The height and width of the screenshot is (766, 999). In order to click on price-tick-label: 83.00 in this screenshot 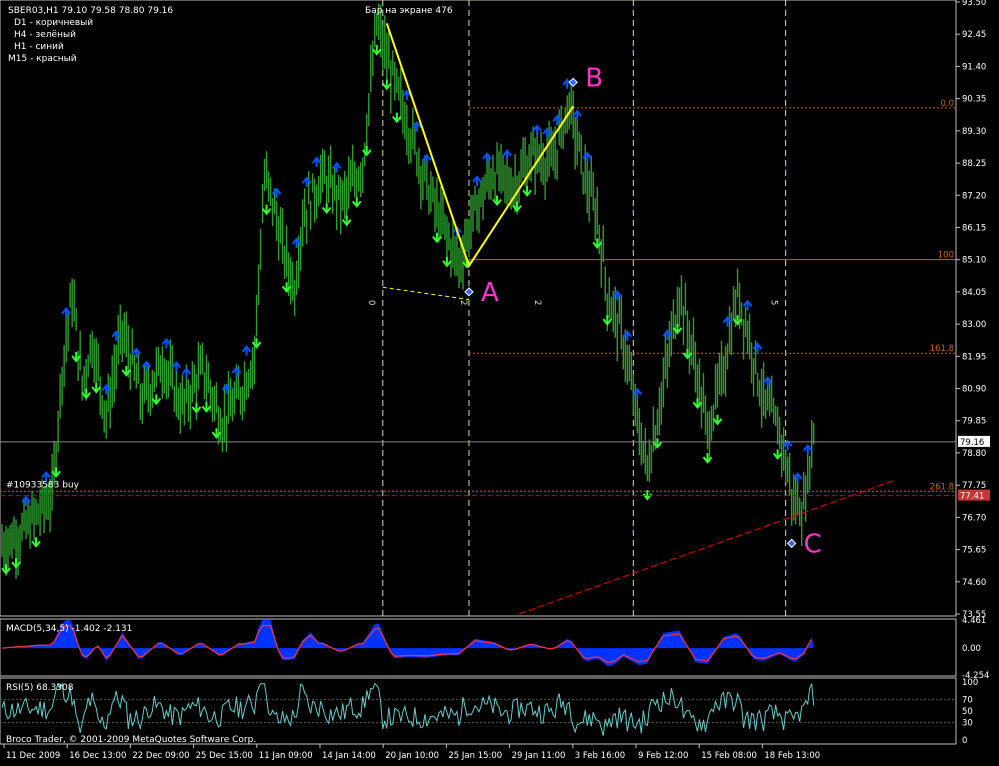, I will do `click(974, 325)`.